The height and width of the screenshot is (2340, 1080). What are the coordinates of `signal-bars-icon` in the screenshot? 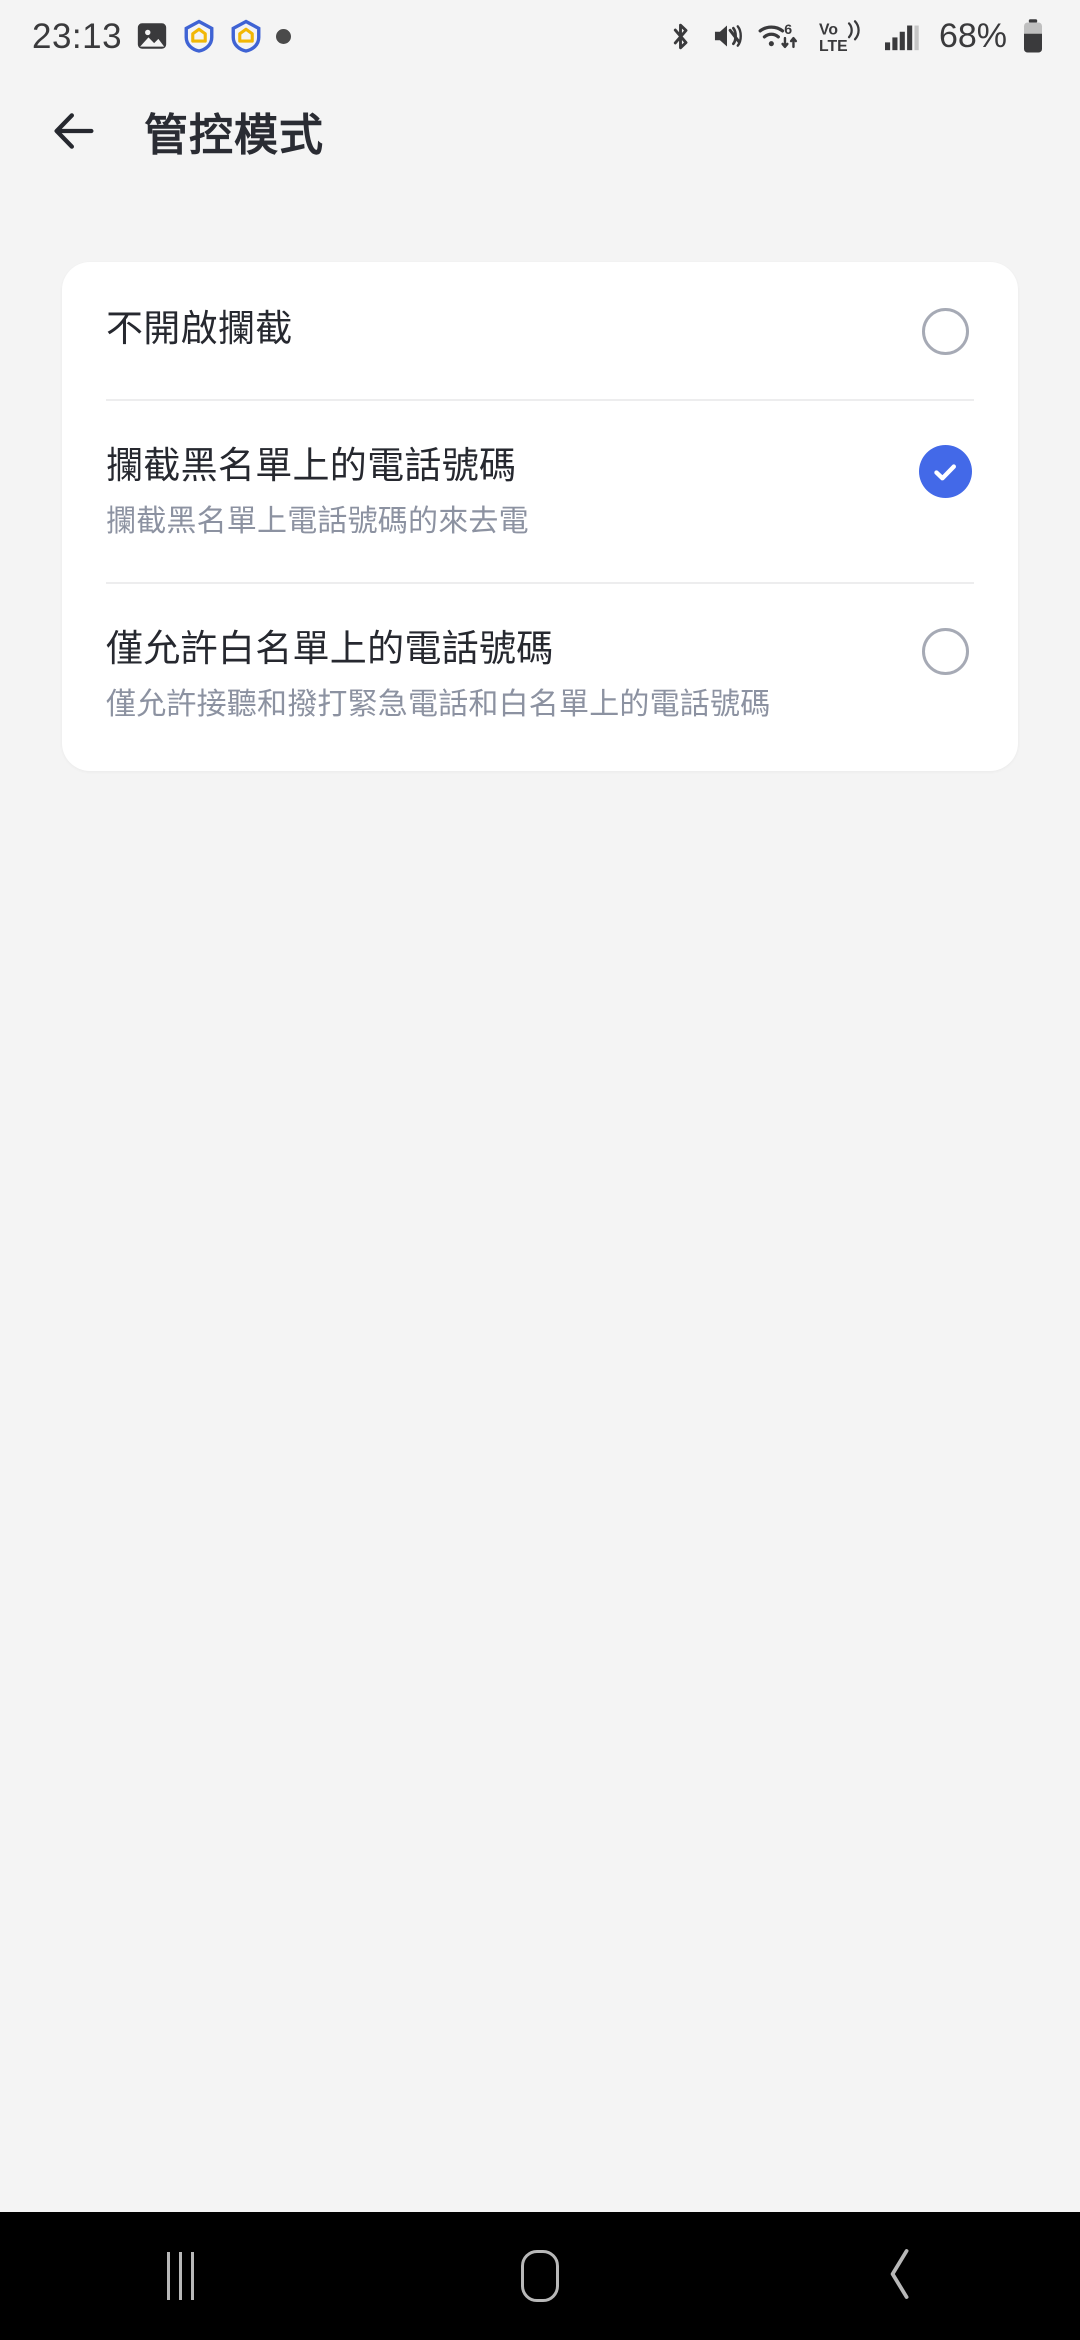 It's located at (902, 36).